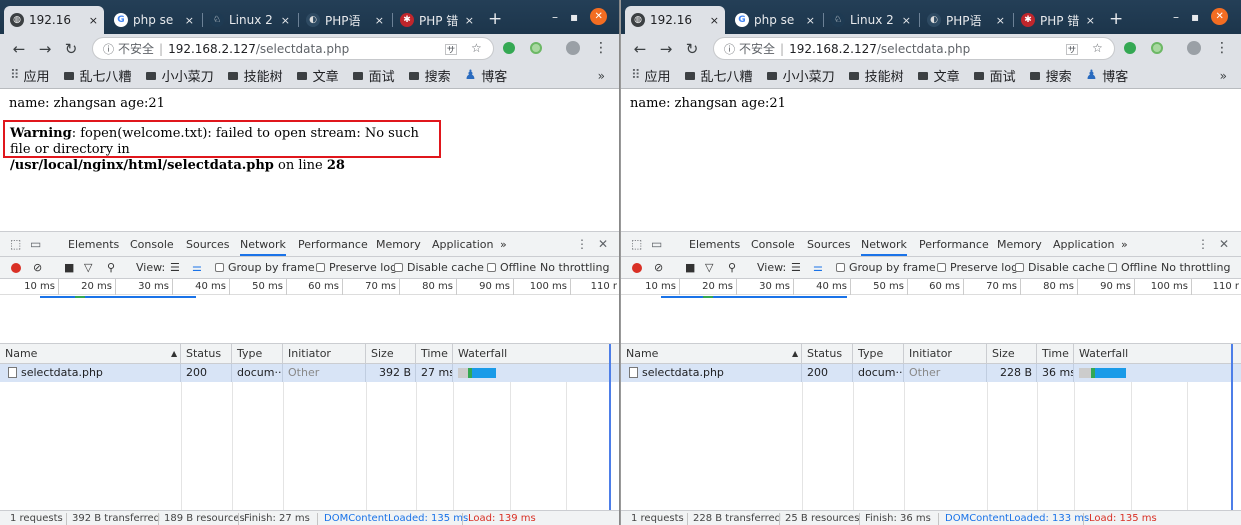 Image resolution: width=1241 pixels, height=525 pixels. I want to click on column-waterfall: Waterfall, so click(1157, 354).